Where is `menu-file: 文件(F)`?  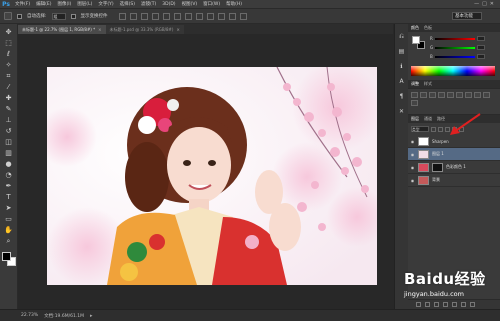
menu-file: 文件(F) is located at coordinates (22, 4).